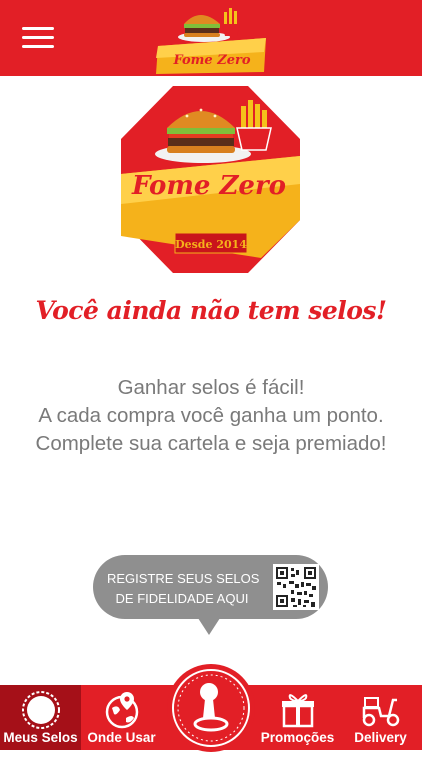 The width and height of the screenshot is (422, 757). Describe the element at coordinates (211, 387) in the screenshot. I see `info-line: Ganhar selos é fácil!` at that location.